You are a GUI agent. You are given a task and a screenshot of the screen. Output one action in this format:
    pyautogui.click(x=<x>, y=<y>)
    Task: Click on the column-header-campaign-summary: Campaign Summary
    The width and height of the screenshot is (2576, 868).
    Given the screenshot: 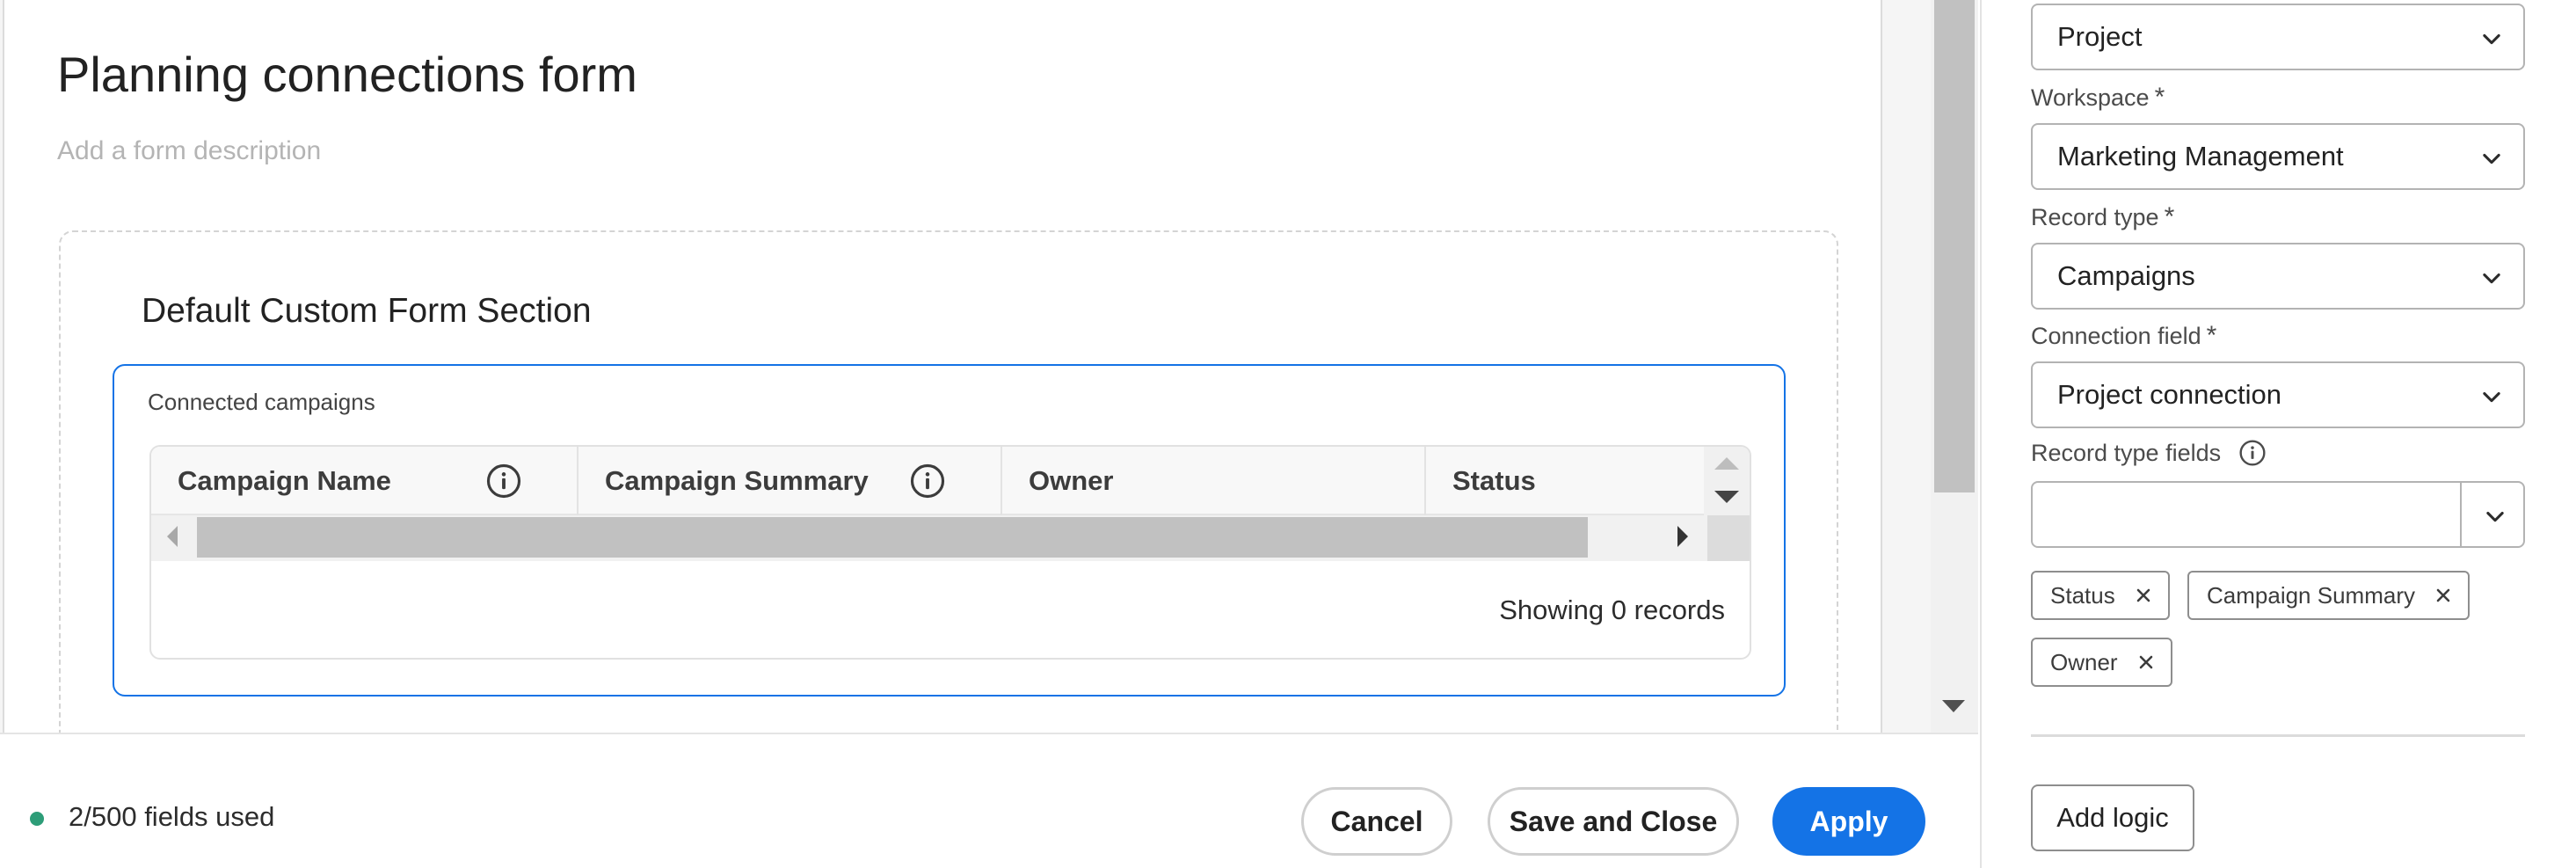 What is the action you would take?
    pyautogui.click(x=790, y=481)
    